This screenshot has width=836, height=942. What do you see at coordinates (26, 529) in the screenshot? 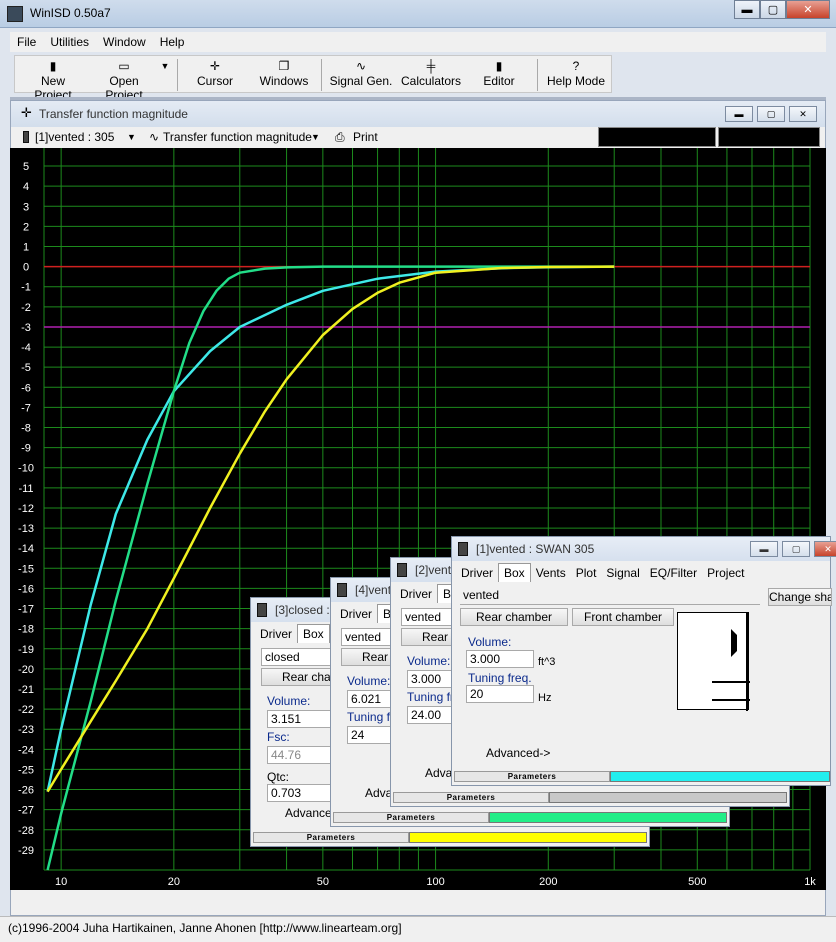
I see `y-tick-label: -13` at bounding box center [26, 529].